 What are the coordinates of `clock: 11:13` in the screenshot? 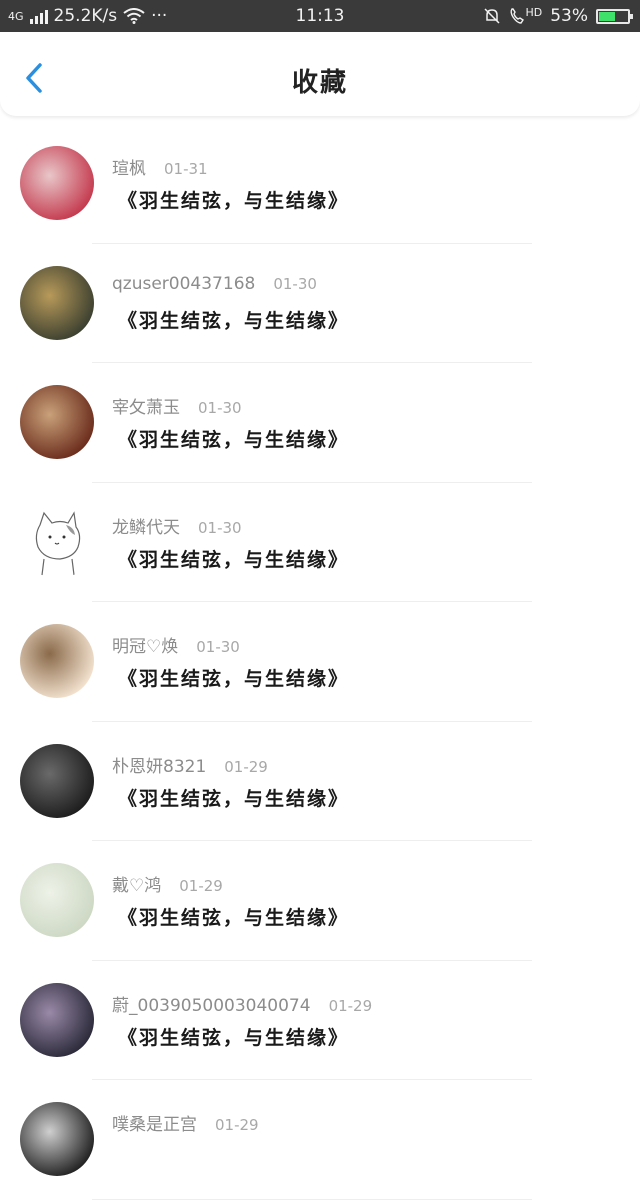 It's located at (320, 16).